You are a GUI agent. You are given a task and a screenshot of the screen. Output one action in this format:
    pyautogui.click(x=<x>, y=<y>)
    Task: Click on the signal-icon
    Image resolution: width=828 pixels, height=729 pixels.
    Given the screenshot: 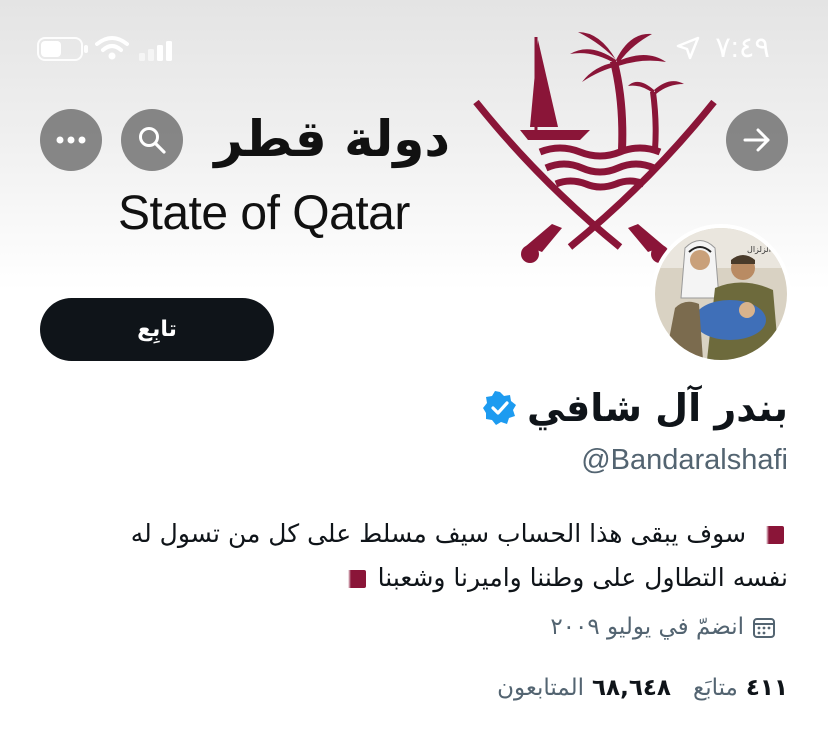 What is the action you would take?
    pyautogui.click(x=157, y=52)
    